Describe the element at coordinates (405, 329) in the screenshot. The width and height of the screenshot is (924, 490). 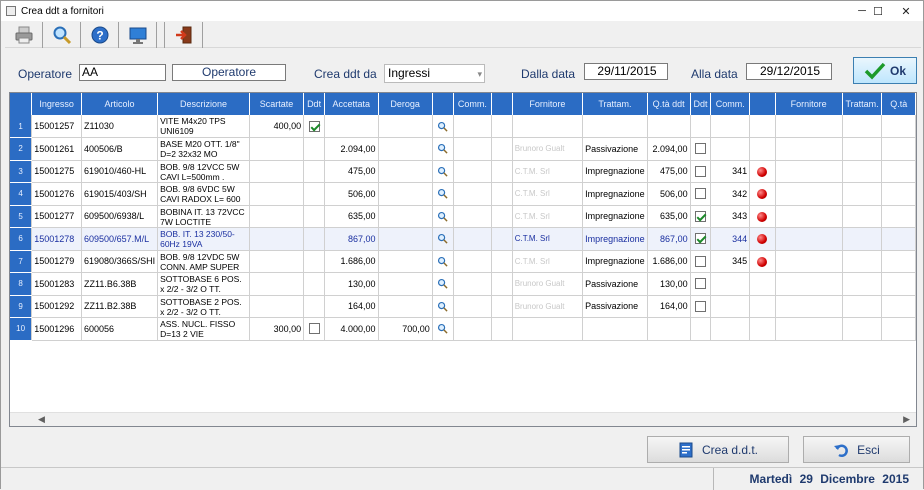
I see `deroga-cell: 700,00` at that location.